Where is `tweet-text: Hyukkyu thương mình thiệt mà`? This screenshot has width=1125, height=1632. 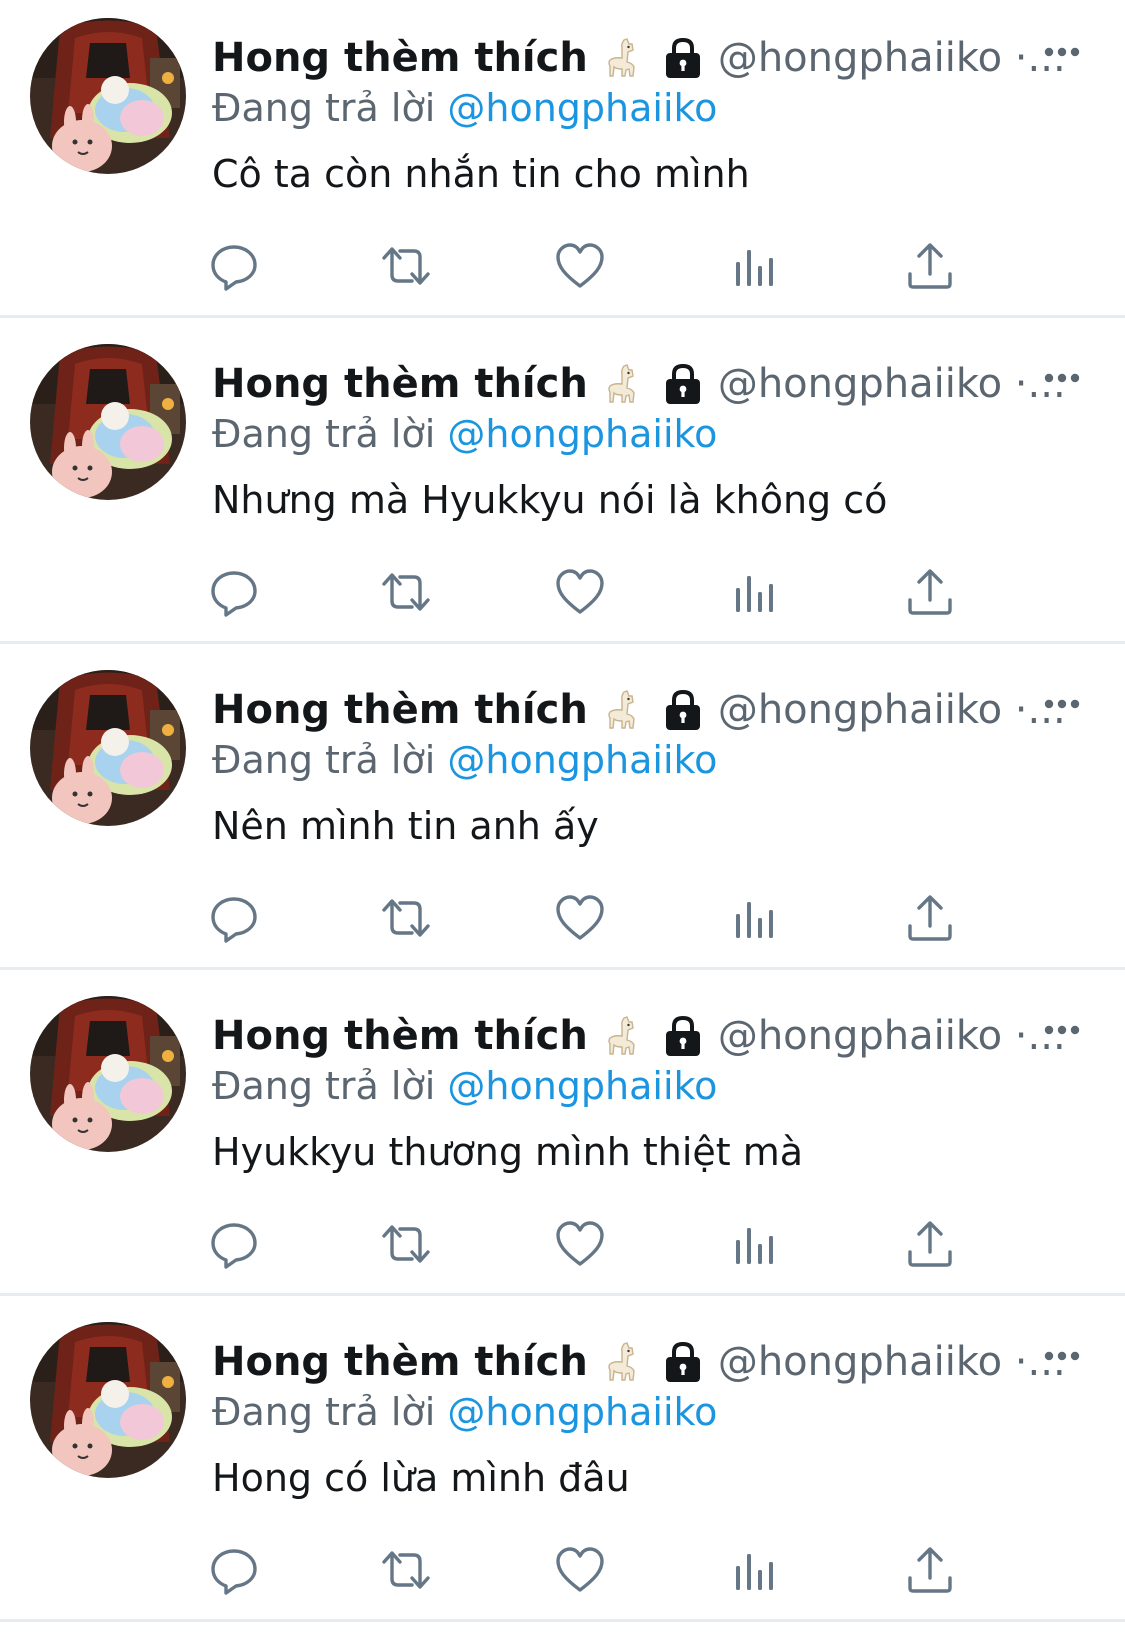
tweet-text: Hyukkyu thương mình thiệt mà is located at coordinates (508, 1152).